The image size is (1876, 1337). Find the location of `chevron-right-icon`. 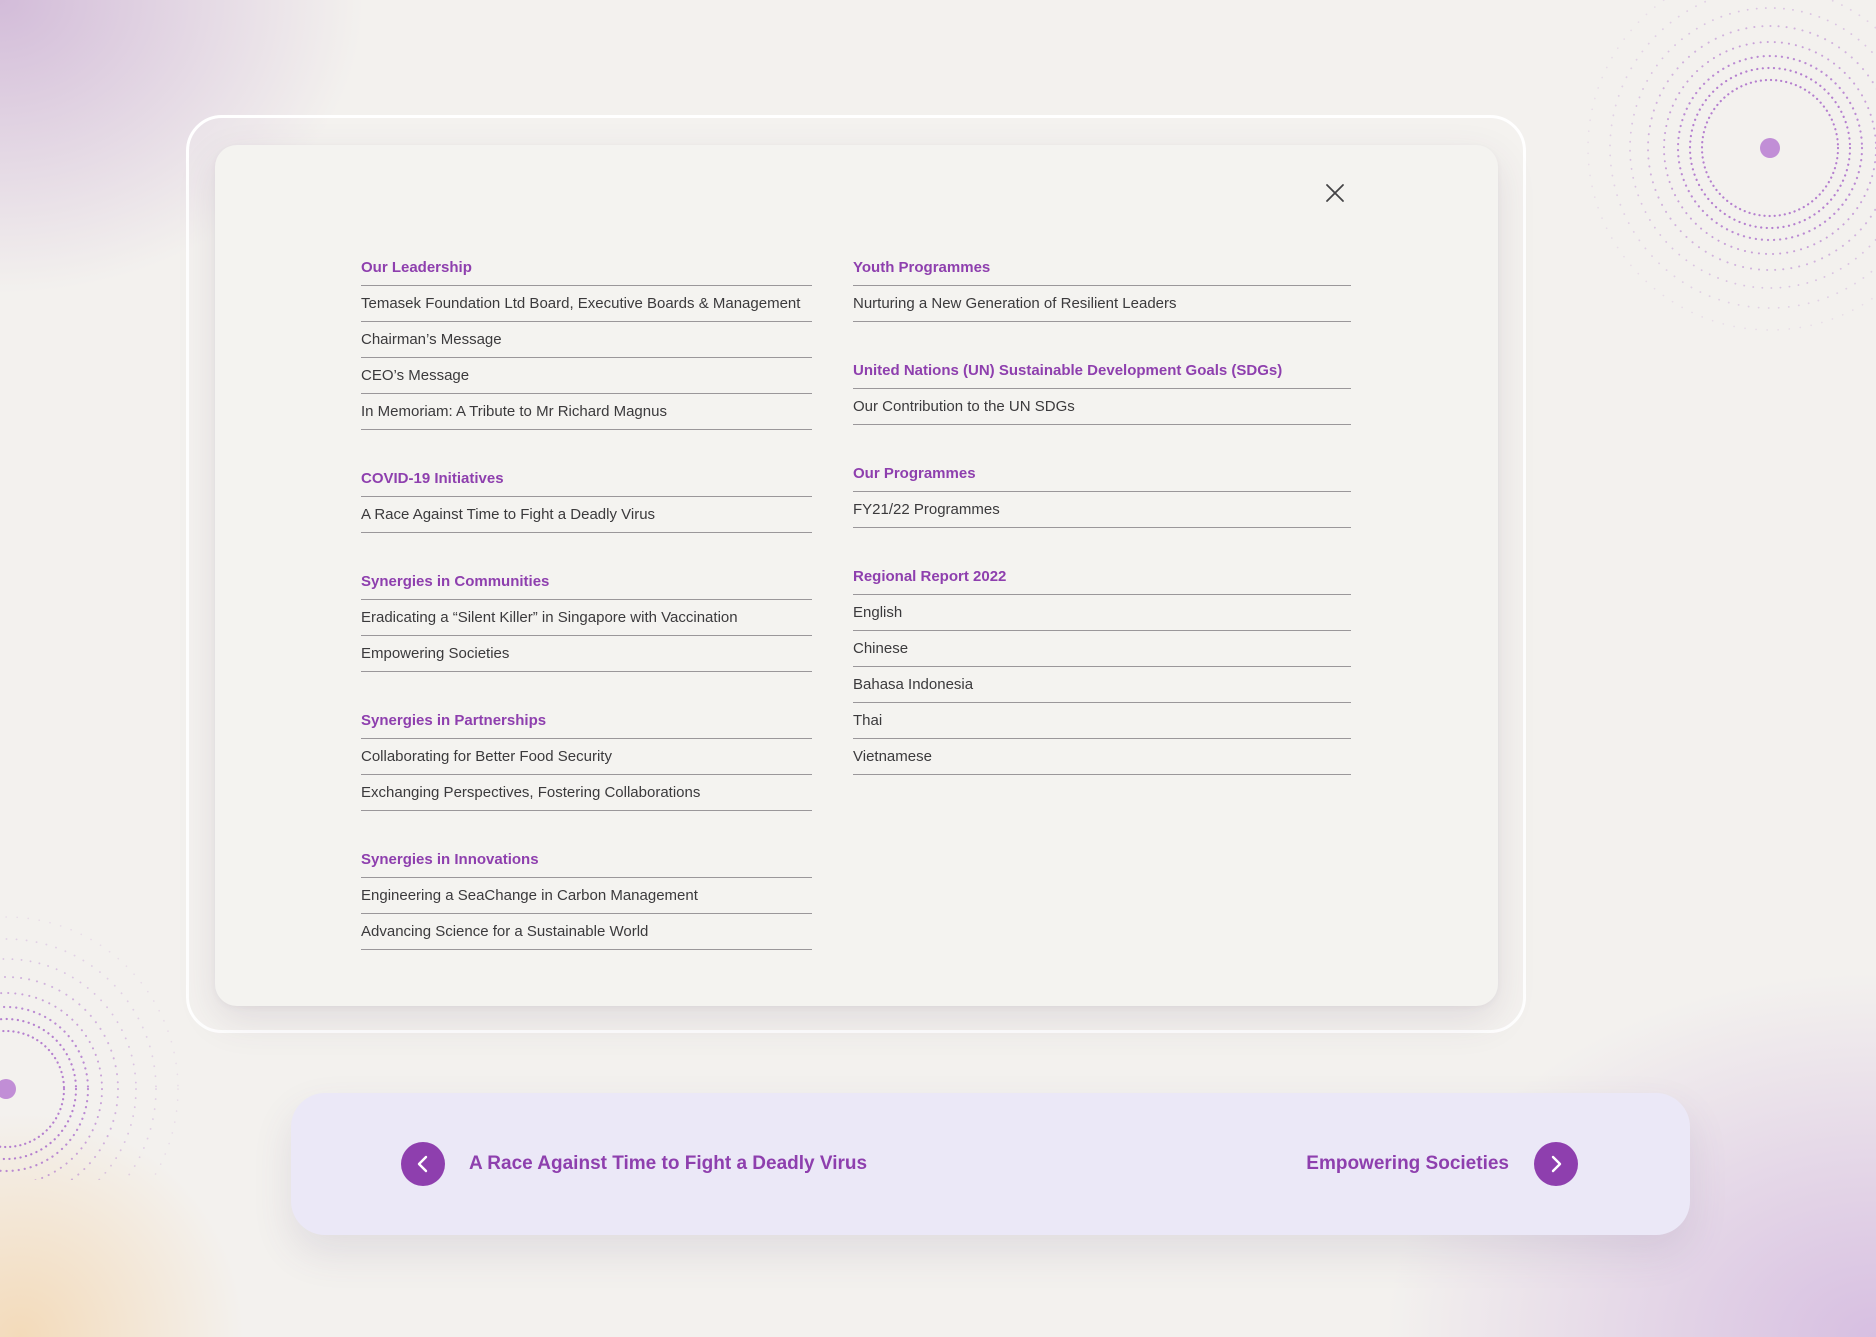

chevron-right-icon is located at coordinates (1556, 1164).